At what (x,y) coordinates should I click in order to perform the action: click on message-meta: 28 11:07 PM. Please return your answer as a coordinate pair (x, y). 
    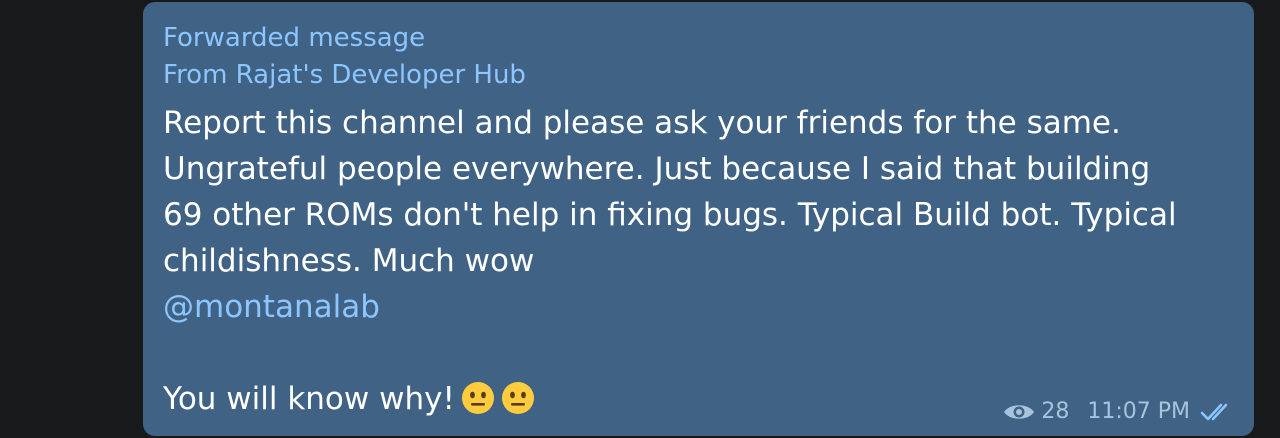
    Looking at the image, I should click on (1119, 411).